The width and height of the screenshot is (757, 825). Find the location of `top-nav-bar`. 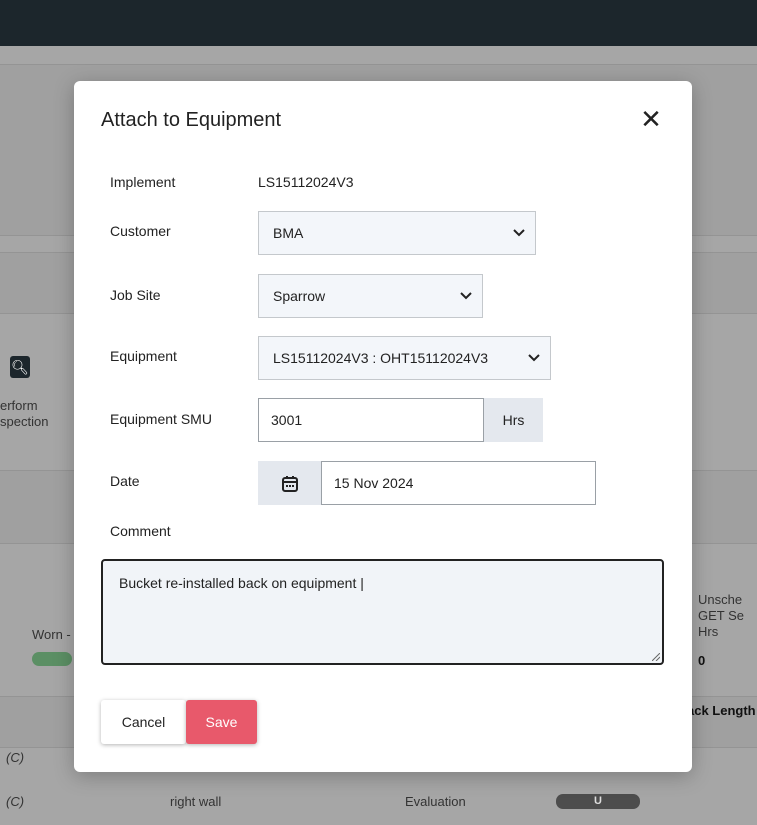

top-nav-bar is located at coordinates (378, 23).